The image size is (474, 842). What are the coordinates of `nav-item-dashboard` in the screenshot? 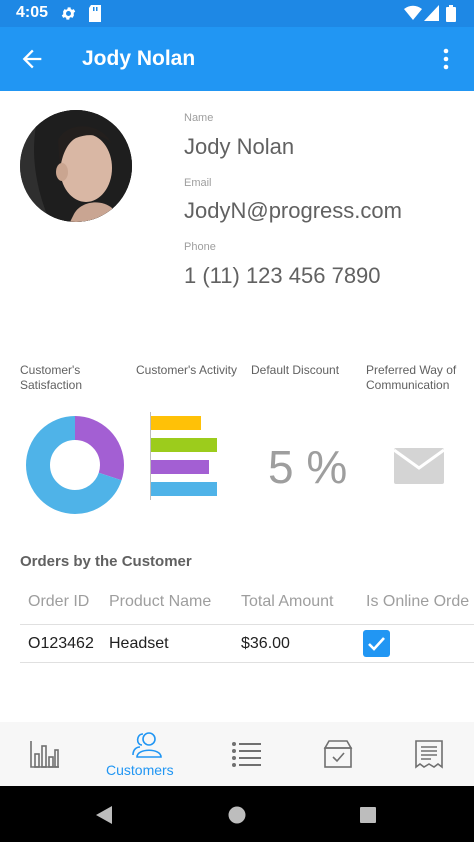 It's located at (45, 754).